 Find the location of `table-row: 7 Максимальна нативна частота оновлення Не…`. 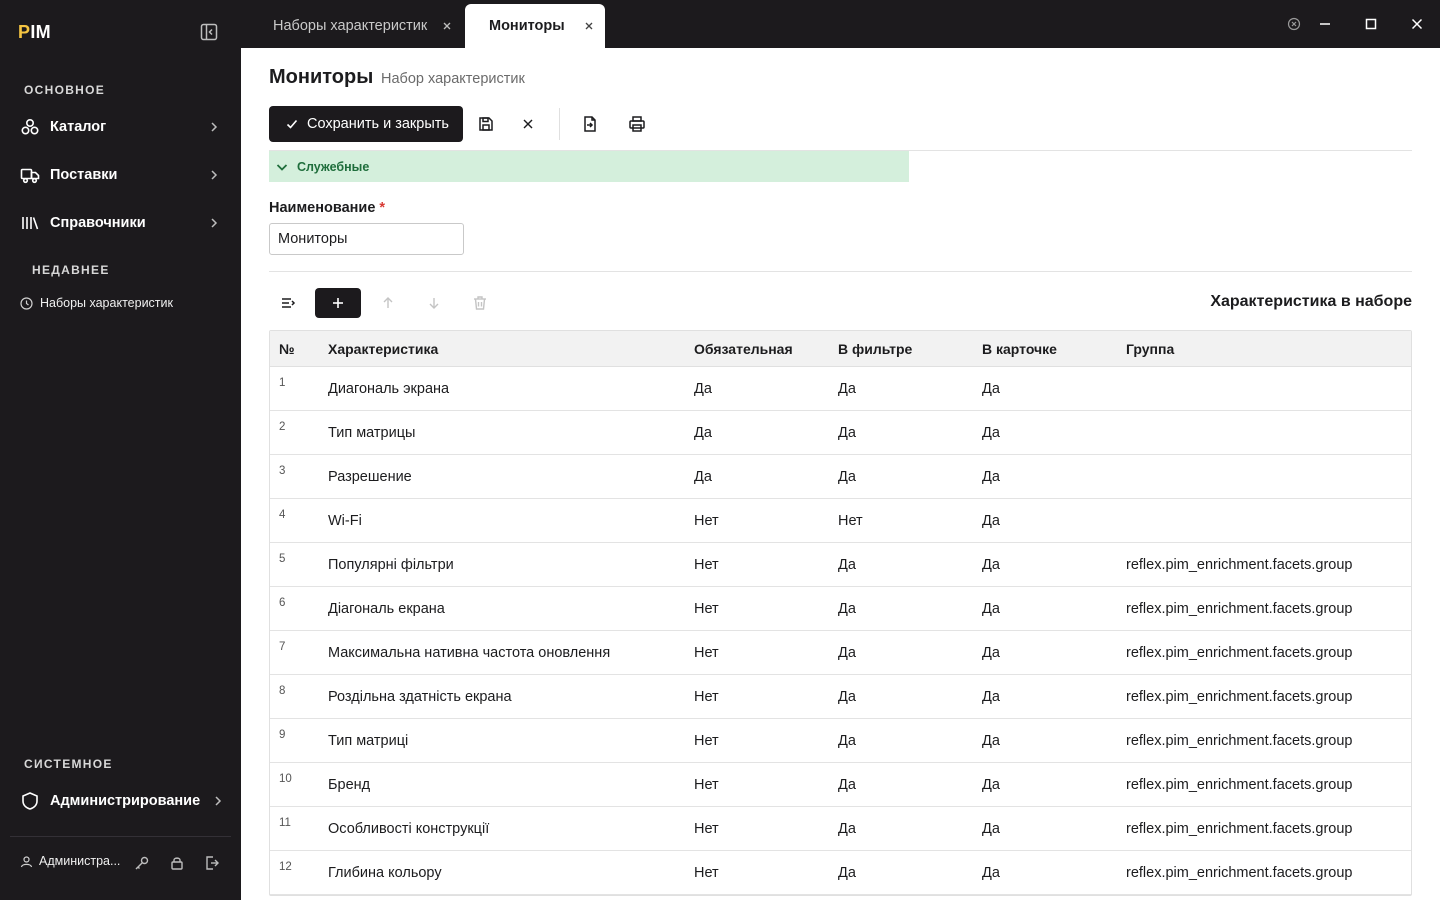

table-row: 7 Максимальна нативна частота оновлення Не… is located at coordinates (840, 653).